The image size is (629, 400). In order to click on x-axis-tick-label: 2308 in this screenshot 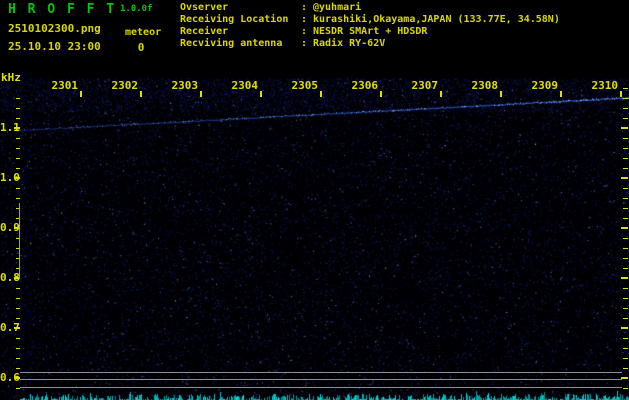, I will do `click(485, 85)`.